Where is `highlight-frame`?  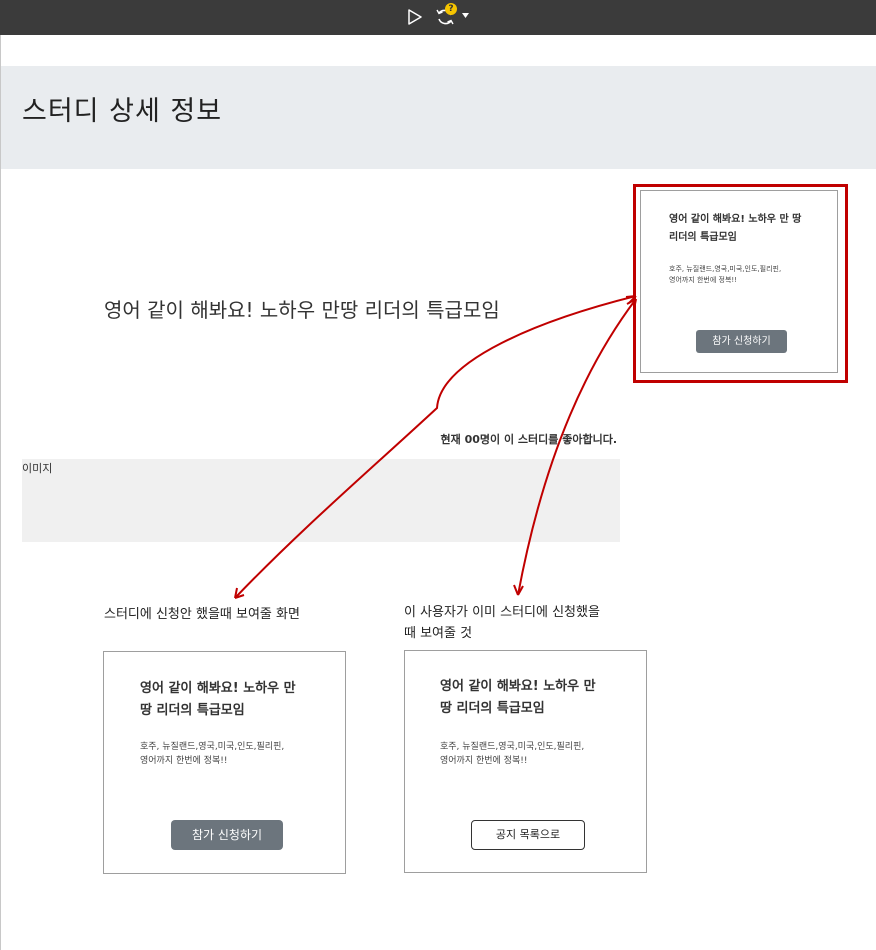
highlight-frame is located at coordinates (740, 283).